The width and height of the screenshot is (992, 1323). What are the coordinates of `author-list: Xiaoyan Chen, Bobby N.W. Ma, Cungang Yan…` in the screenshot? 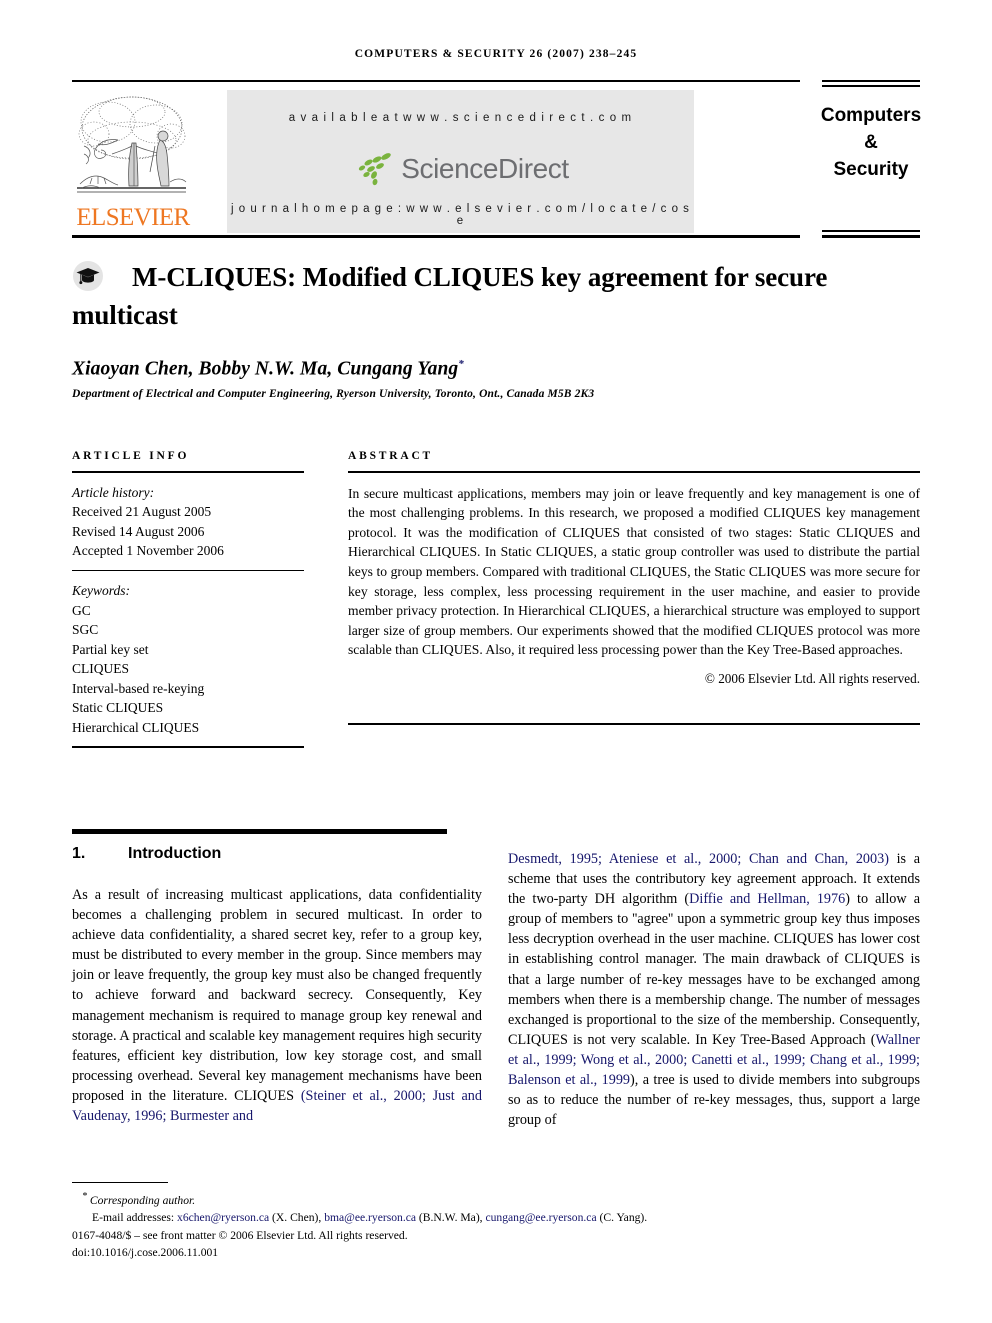 It's located at (496, 369).